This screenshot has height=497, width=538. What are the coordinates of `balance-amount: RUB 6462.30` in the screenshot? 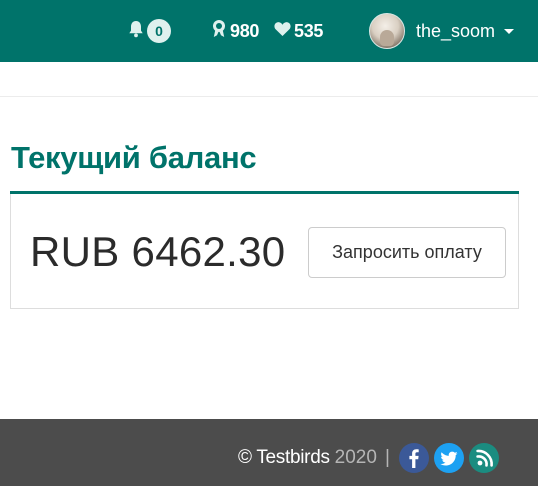 It's located at (158, 251).